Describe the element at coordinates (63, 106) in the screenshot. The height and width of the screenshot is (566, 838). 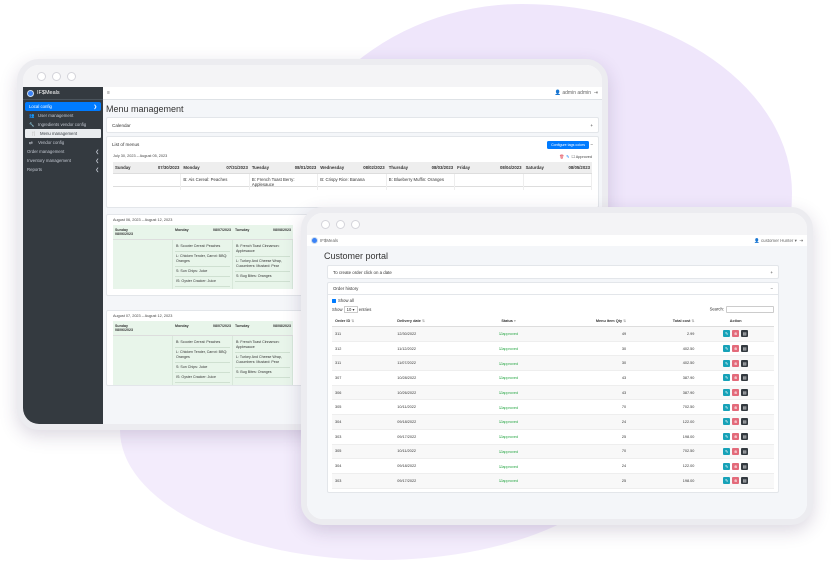
I see `sidebar-item-local-config: Local config ❯` at that location.